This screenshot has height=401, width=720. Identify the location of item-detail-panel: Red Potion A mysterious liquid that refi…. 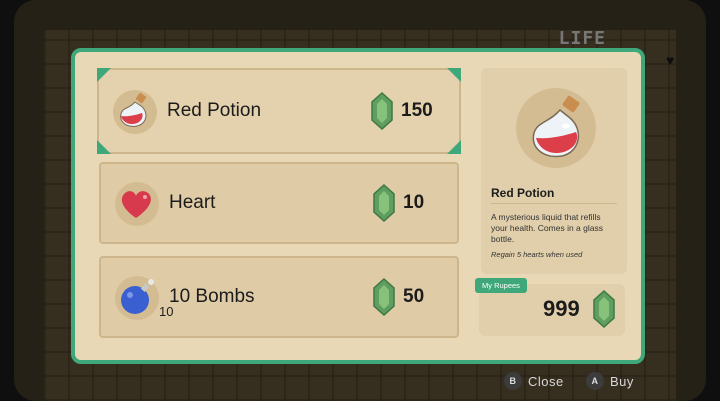
(554, 171).